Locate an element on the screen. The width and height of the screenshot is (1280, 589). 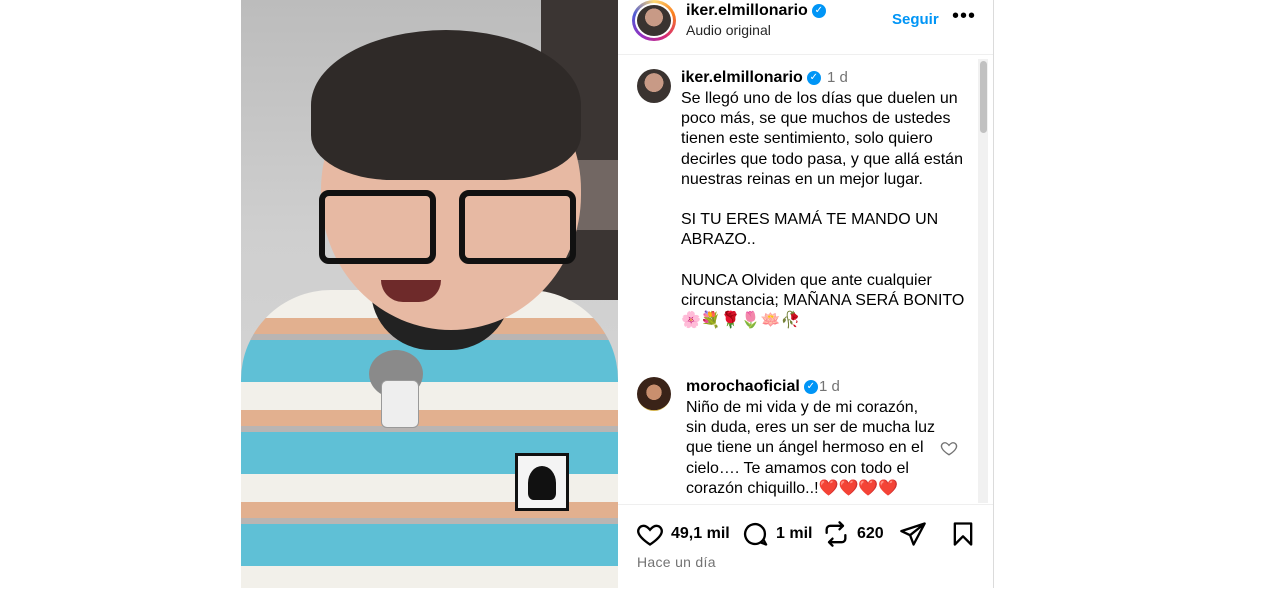
post-time-ago: Hace un día is located at coordinates (676, 562).